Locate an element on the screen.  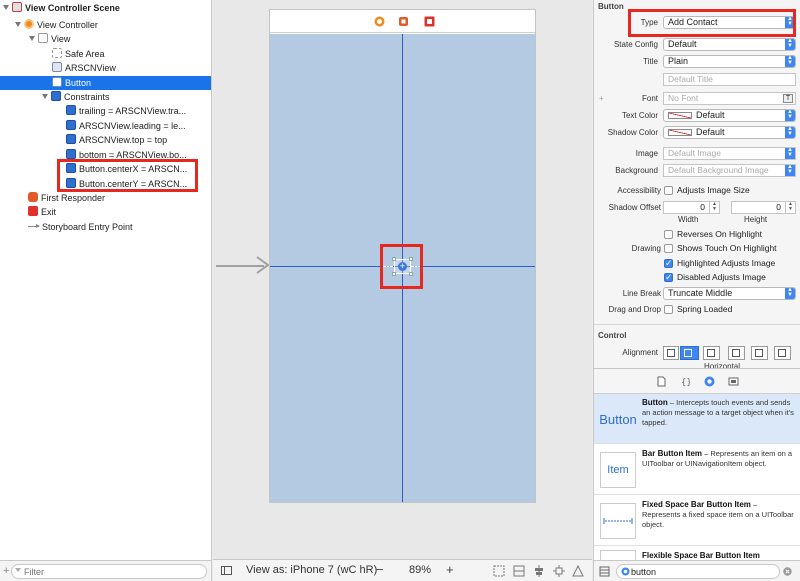
outline-item-scene: View Controller Scene is located at coordinates (105, 8).